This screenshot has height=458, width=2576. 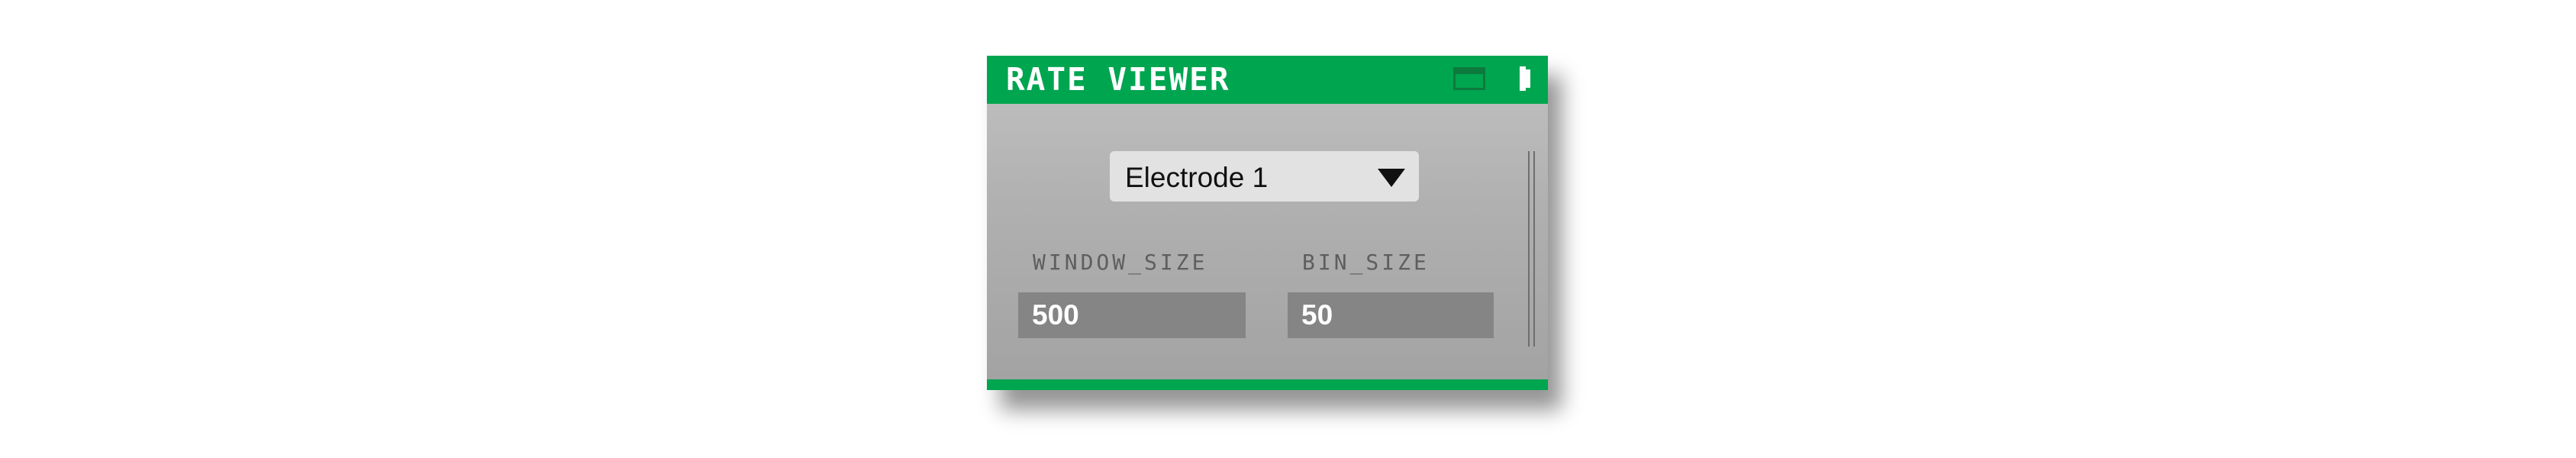 What do you see at coordinates (1132, 315) in the screenshot?
I see `window-size-field: 500` at bounding box center [1132, 315].